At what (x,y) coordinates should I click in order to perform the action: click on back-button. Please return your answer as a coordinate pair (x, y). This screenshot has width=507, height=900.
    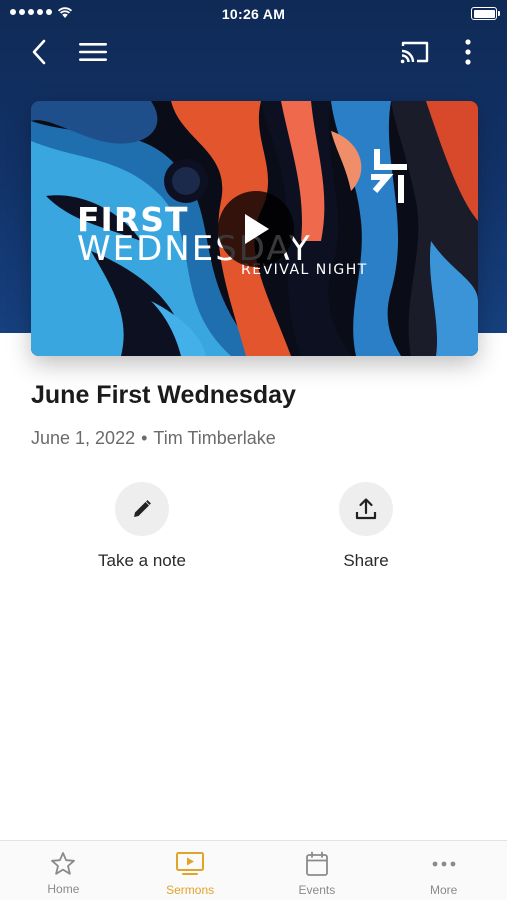
    Looking at the image, I should click on (39, 52).